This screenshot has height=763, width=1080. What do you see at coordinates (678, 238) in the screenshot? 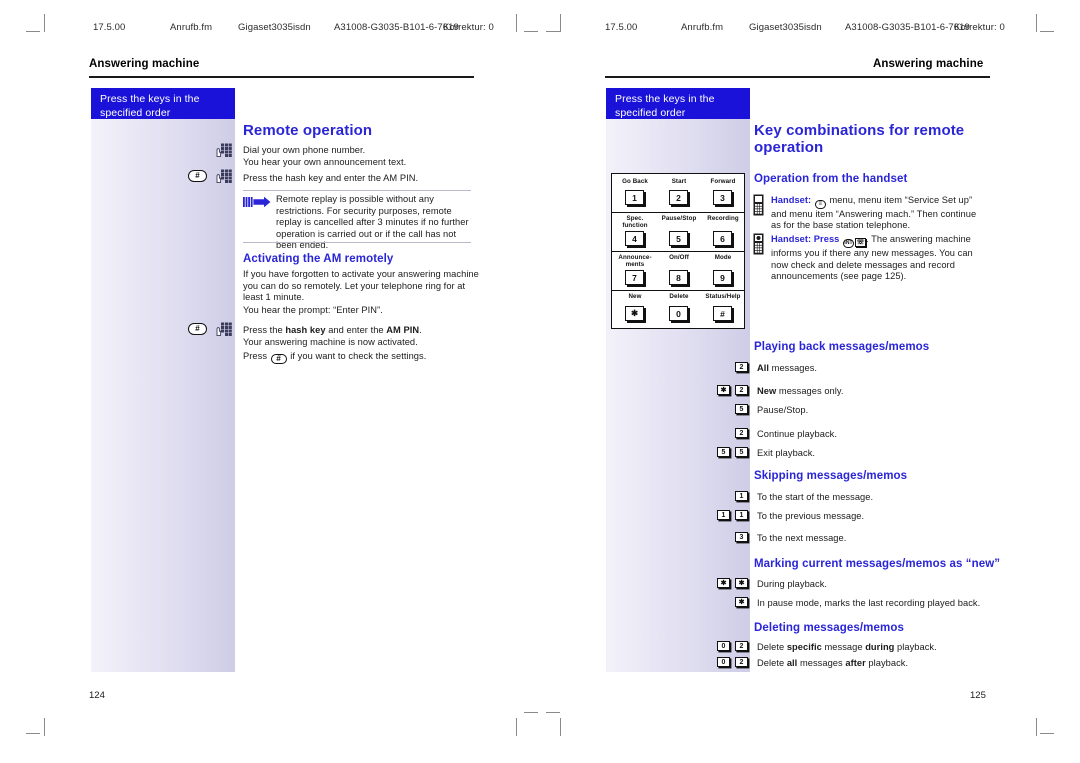
I see `keymap-key-5: 5` at bounding box center [678, 238].